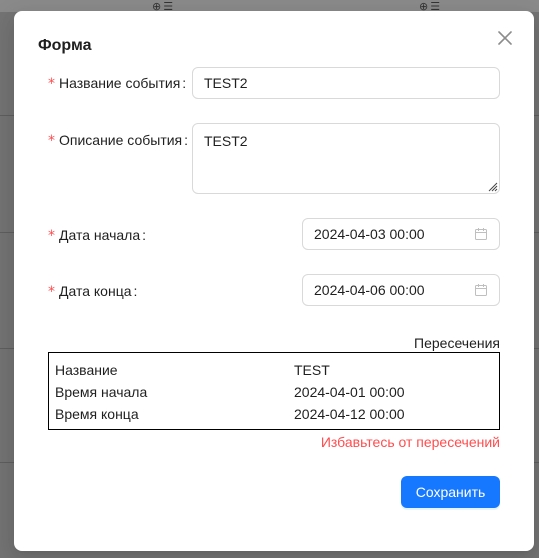 The width and height of the screenshot is (539, 558). I want to click on table-row: Название TEST, so click(274, 370).